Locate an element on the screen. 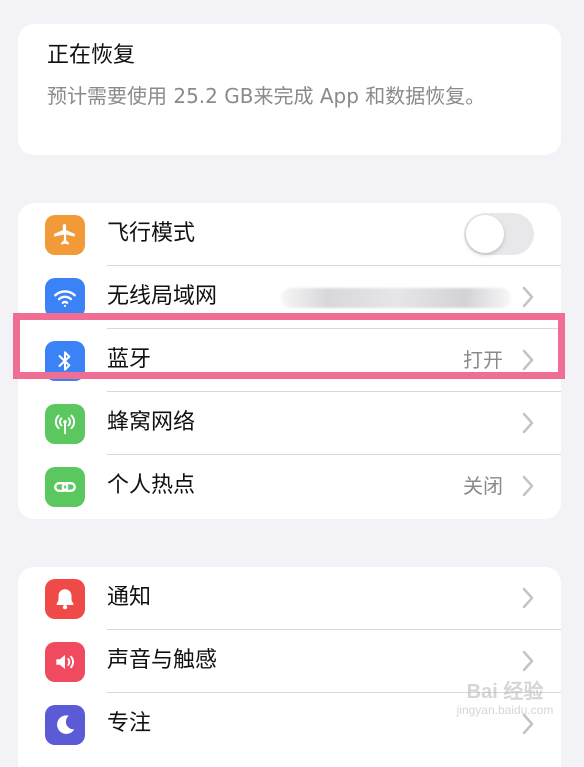 Image resolution: width=584 pixels, height=767 pixels. settings-row-bluetooth: 蓝牙 打开 is located at coordinates (289, 360).